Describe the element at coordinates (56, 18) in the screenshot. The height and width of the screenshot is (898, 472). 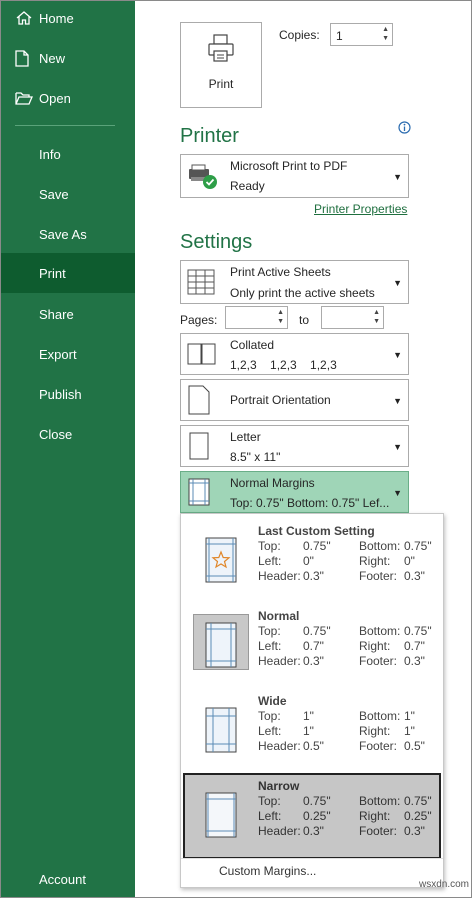
I see `sidebar-item-label: Home` at that location.